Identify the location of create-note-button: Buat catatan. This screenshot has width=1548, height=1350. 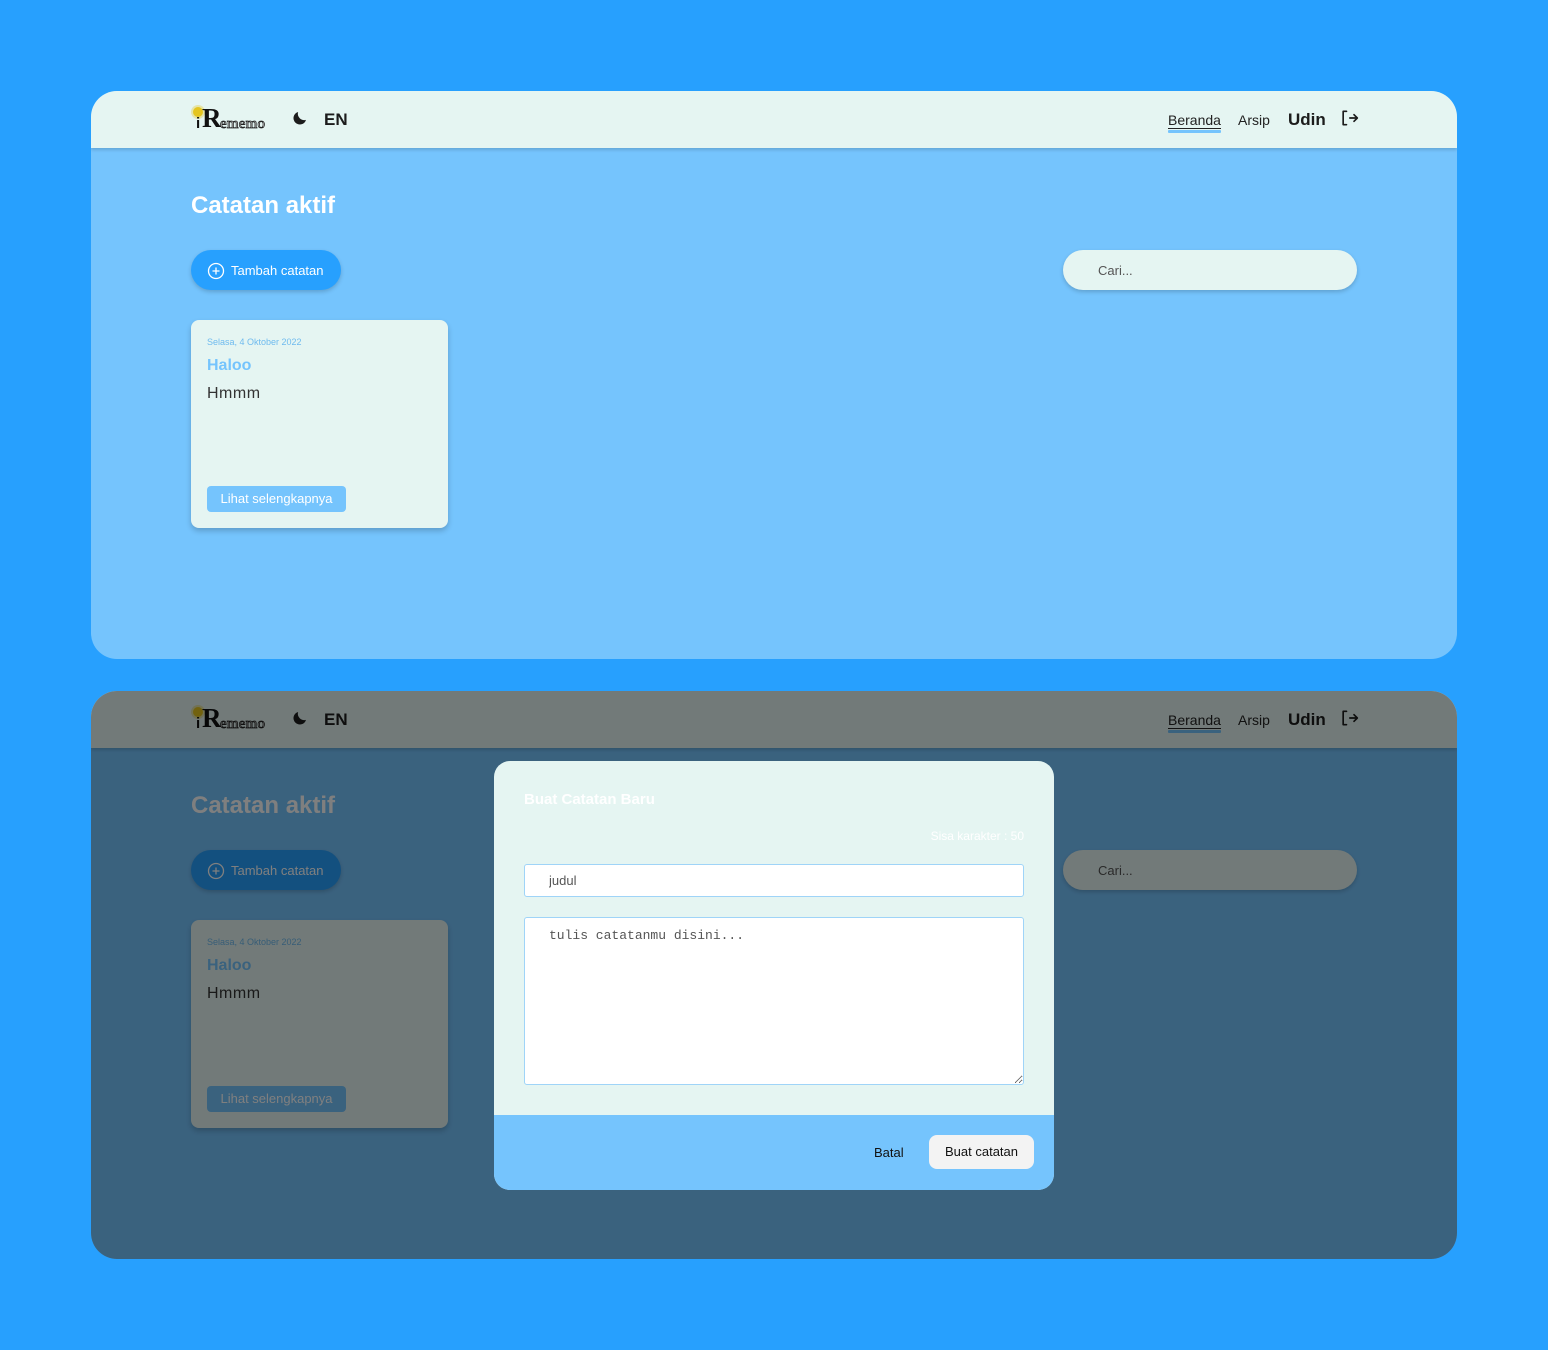
(981, 1152).